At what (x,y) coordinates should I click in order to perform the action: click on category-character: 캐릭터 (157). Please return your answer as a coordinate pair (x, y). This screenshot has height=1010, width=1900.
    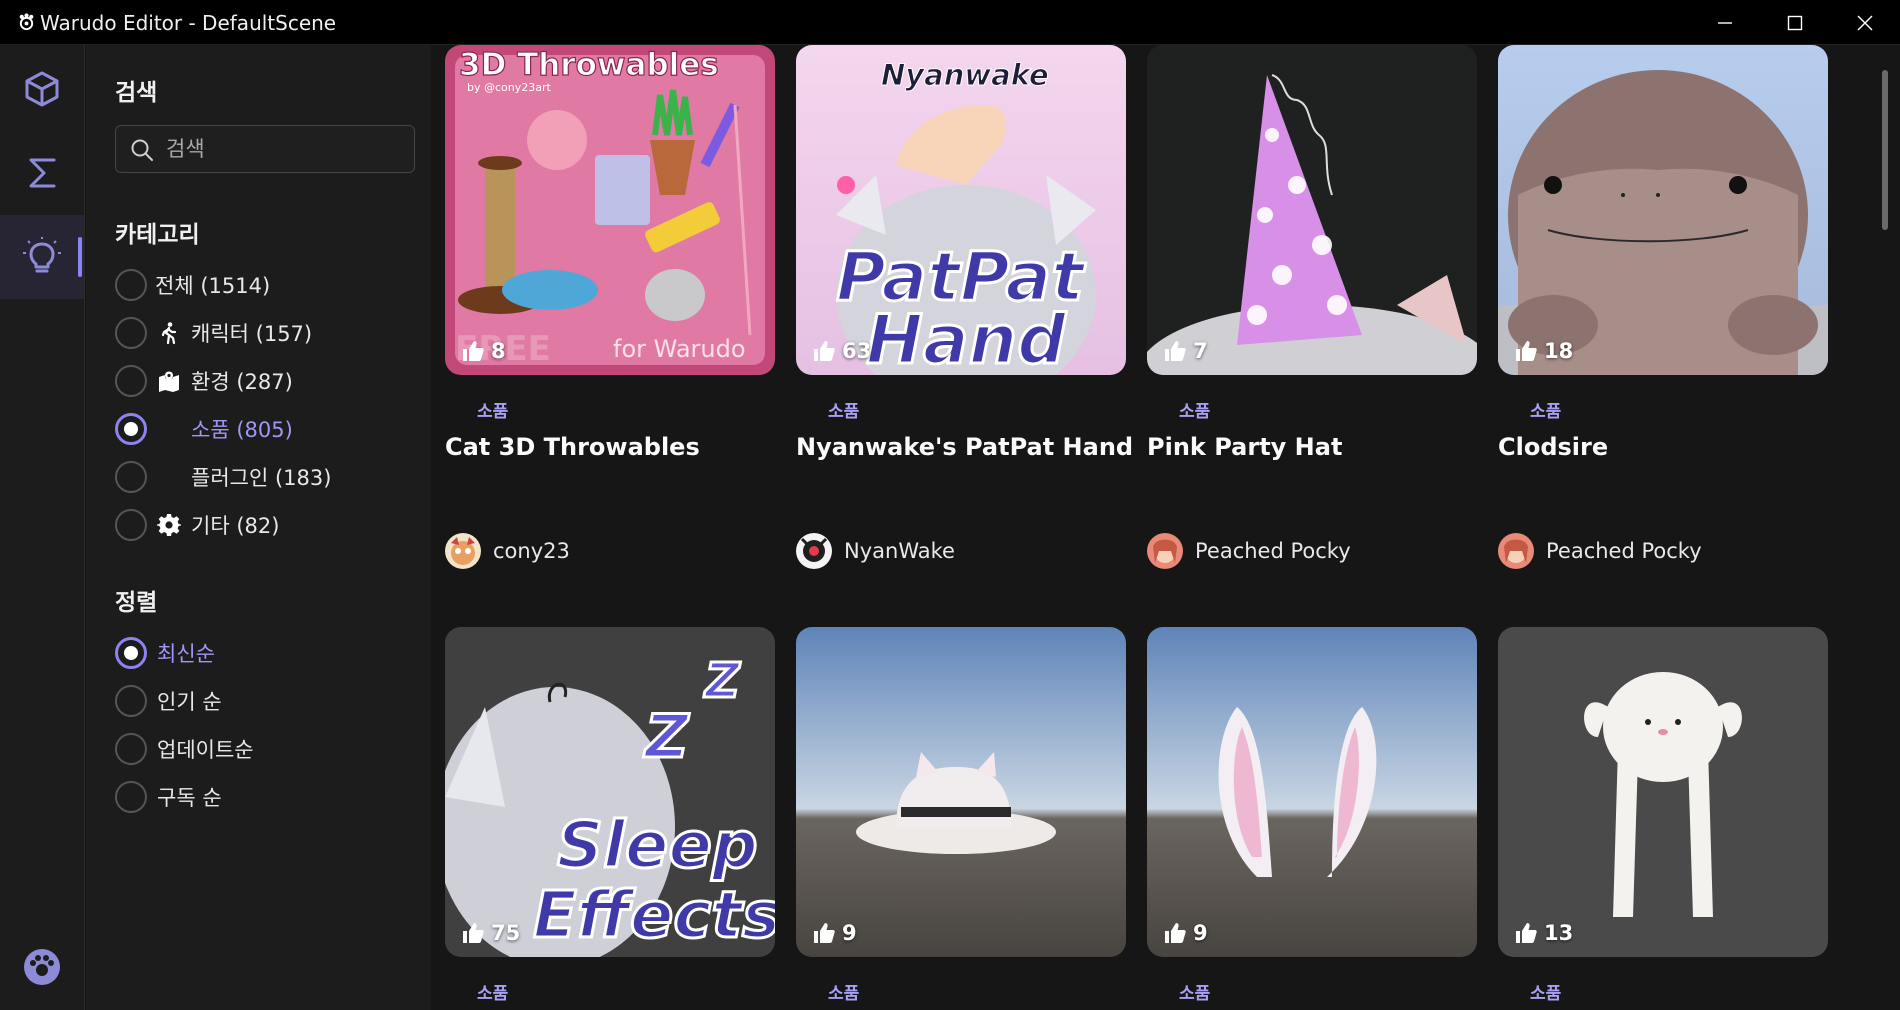
    Looking at the image, I should click on (265, 333).